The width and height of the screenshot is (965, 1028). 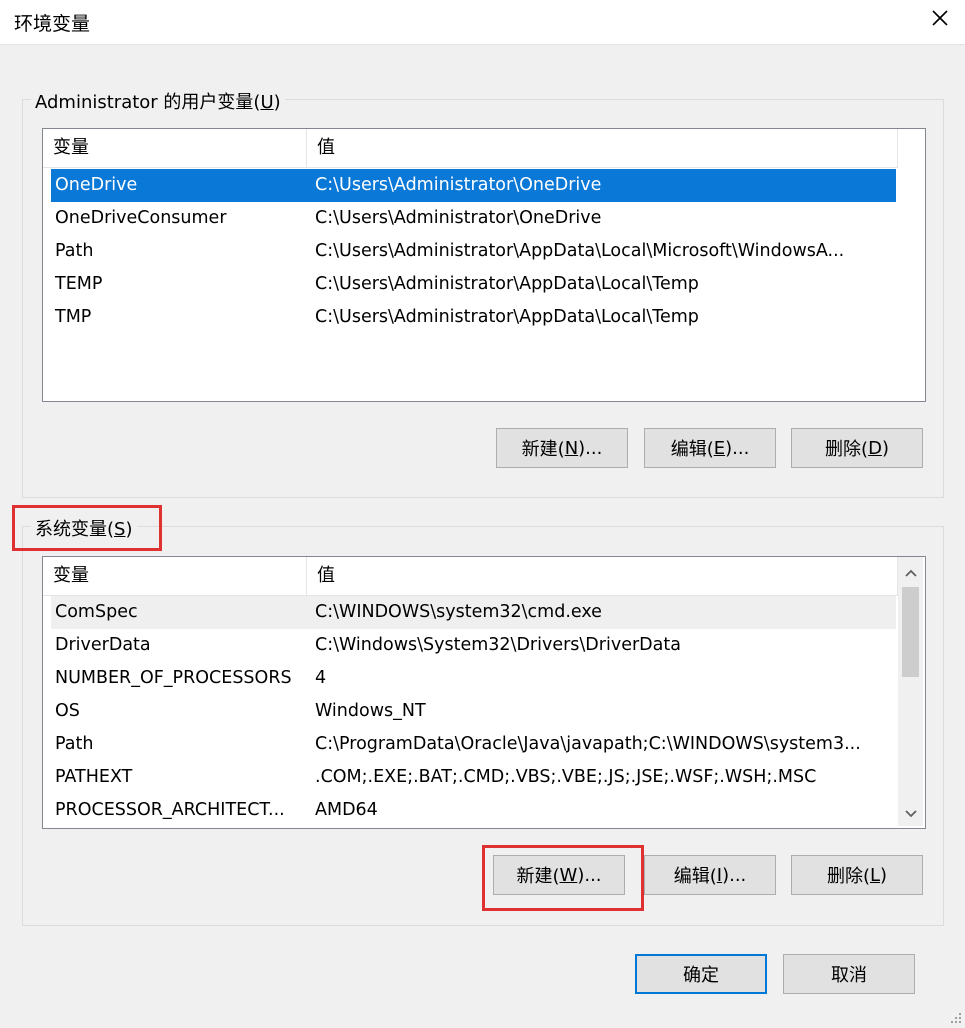 What do you see at coordinates (94, 777) in the screenshot?
I see `variable-name: PATHEXT` at bounding box center [94, 777].